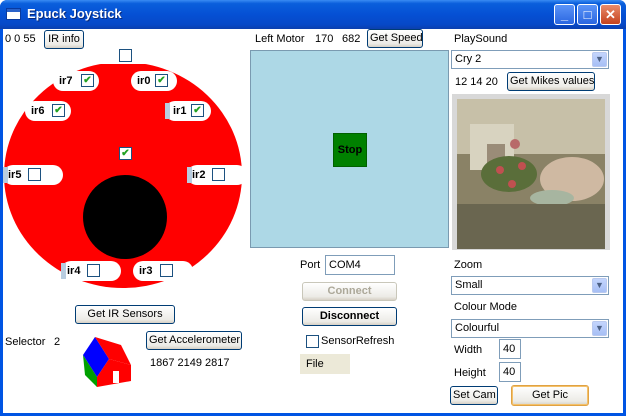 The height and width of the screenshot is (416, 626). I want to click on camera-image, so click(531, 172).